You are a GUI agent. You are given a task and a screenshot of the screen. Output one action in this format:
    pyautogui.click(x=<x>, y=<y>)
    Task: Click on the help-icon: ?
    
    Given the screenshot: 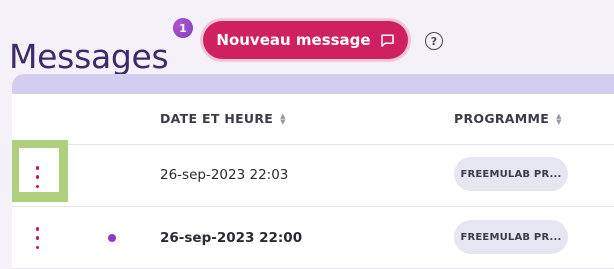 What is the action you would take?
    pyautogui.click(x=434, y=41)
    